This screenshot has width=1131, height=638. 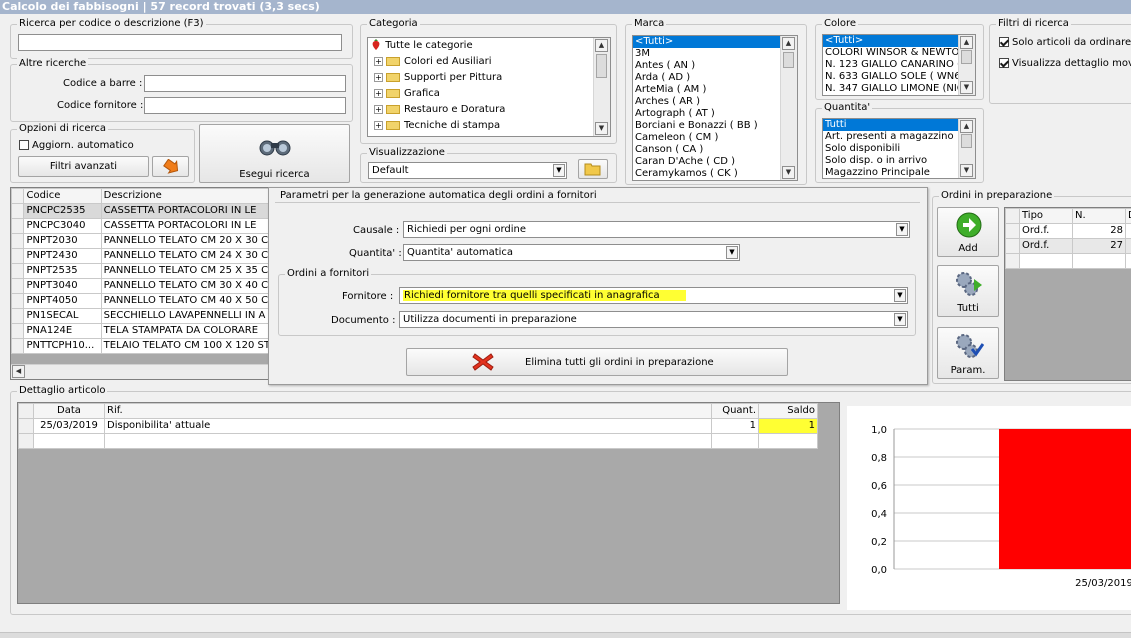 I want to click on column-header: Tipo, so click(x=1046, y=216).